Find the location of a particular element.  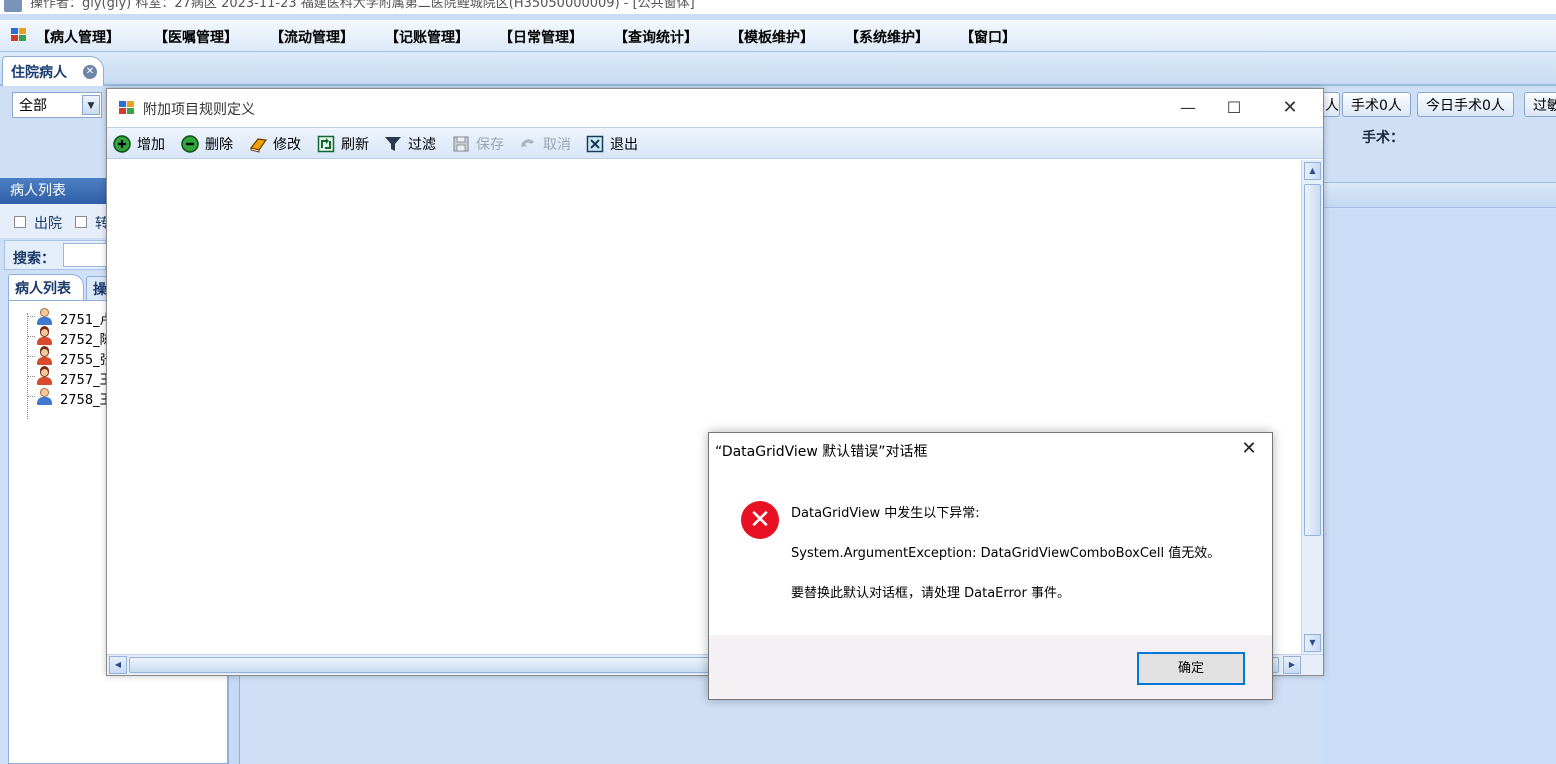

menu-template-maintenance: 【模板维护】 is located at coordinates (772, 37).